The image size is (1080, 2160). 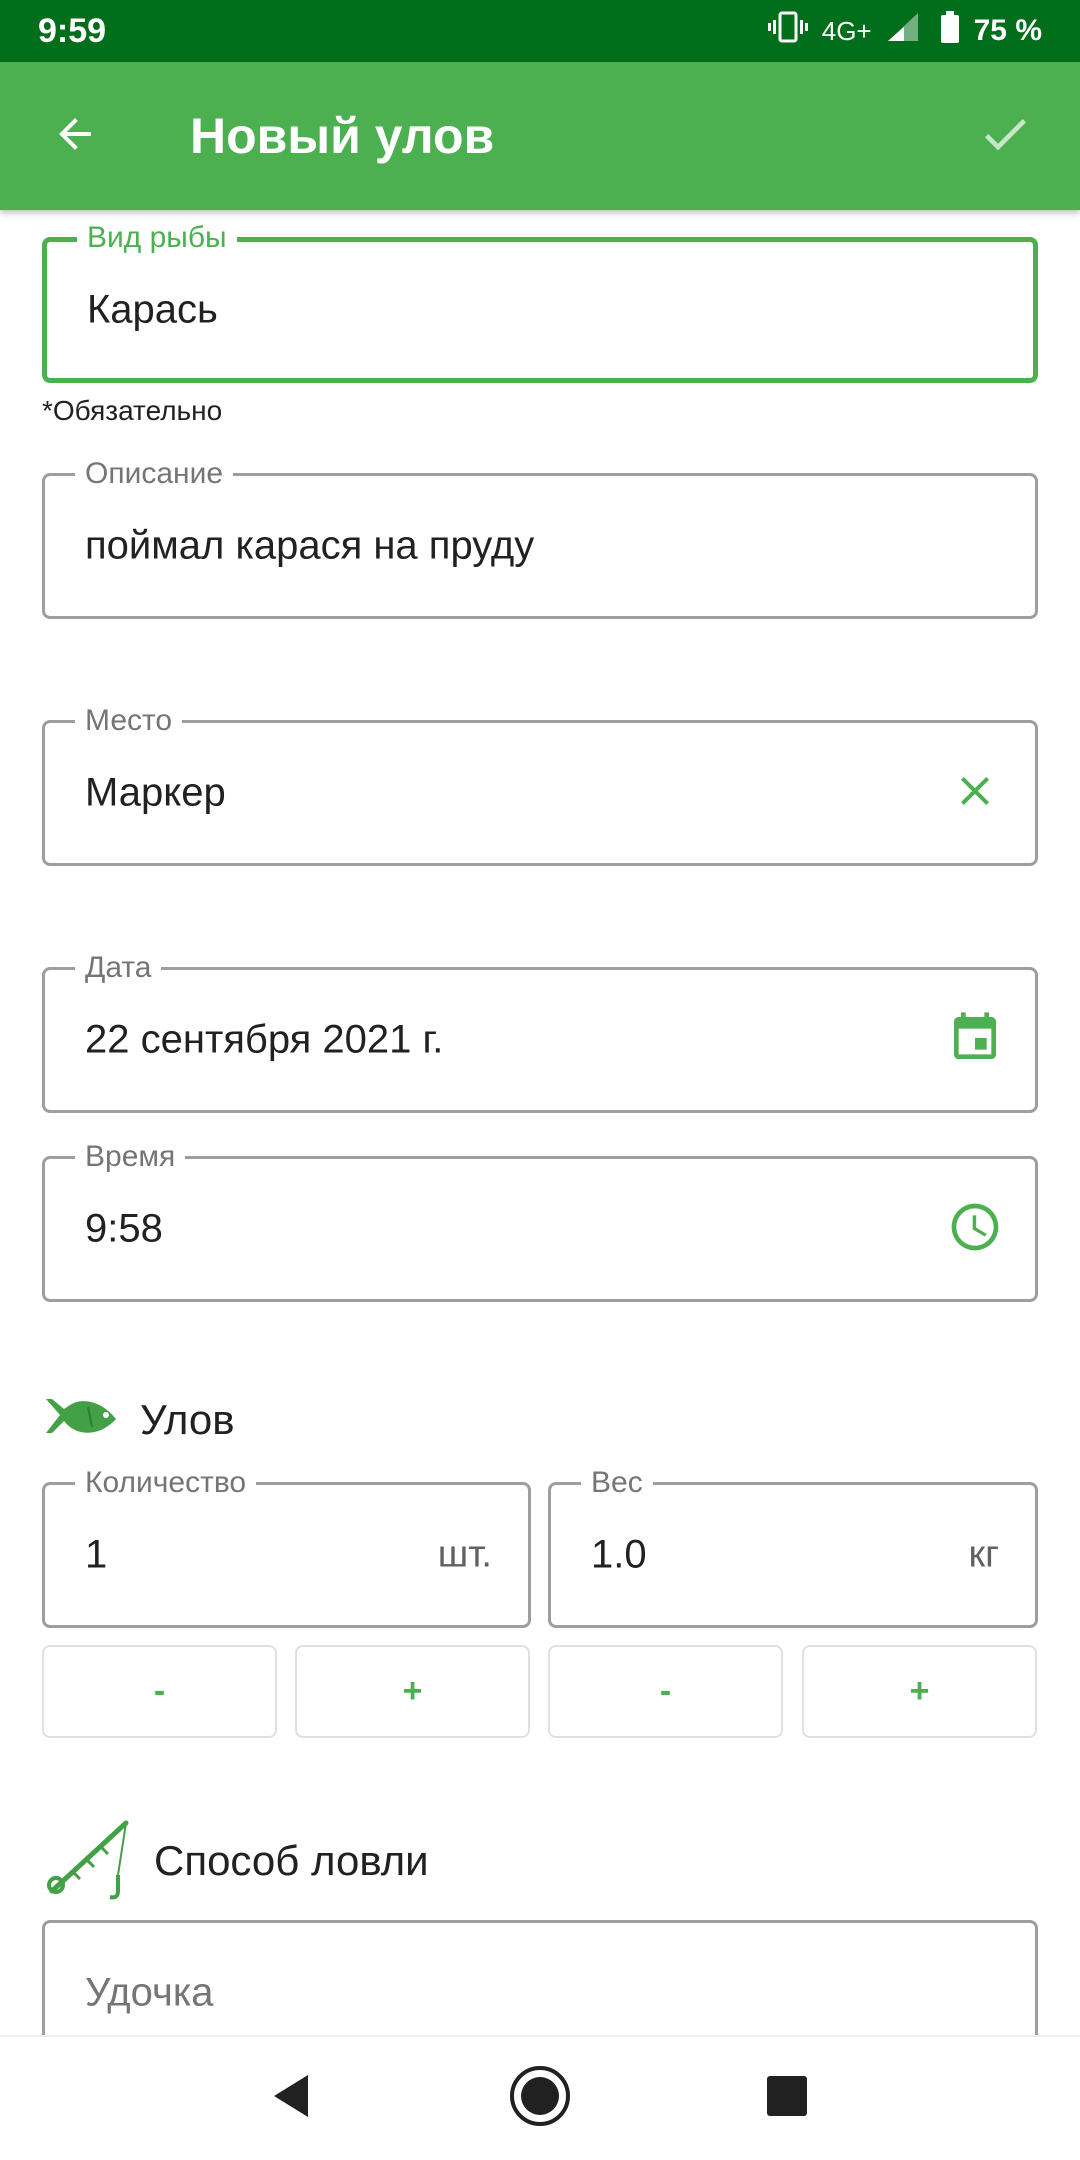 I want to click on battery-level: 75 %, so click(x=1007, y=30).